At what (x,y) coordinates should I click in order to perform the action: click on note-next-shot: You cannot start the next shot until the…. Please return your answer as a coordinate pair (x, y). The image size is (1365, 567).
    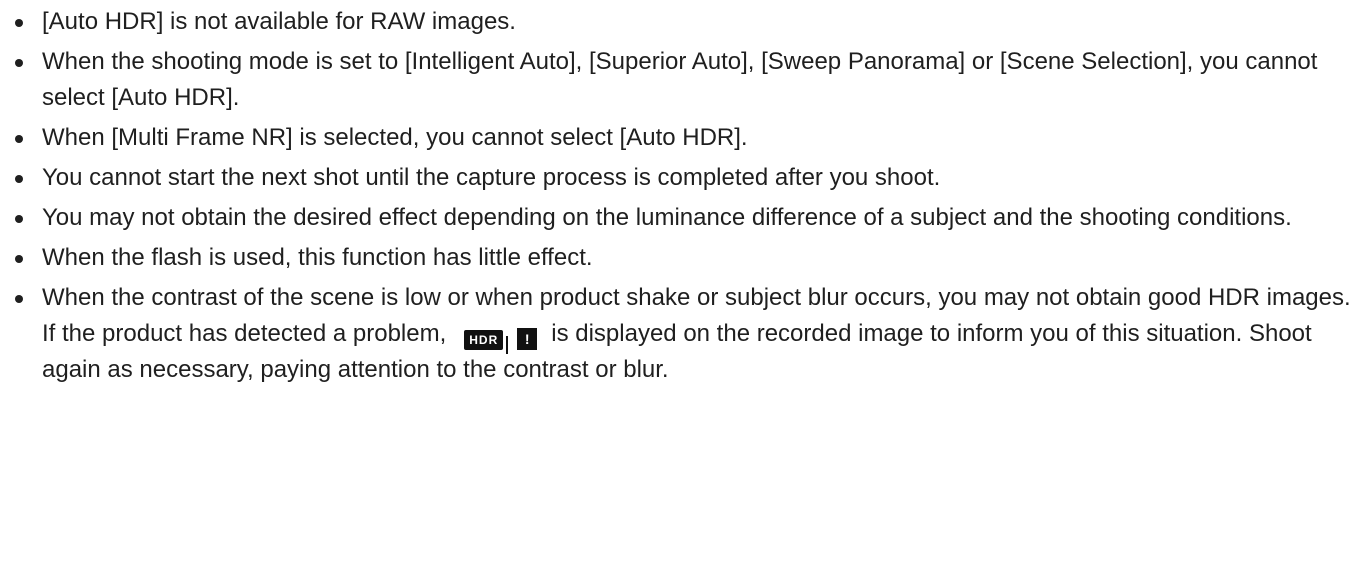
    Looking at the image, I should click on (682, 178).